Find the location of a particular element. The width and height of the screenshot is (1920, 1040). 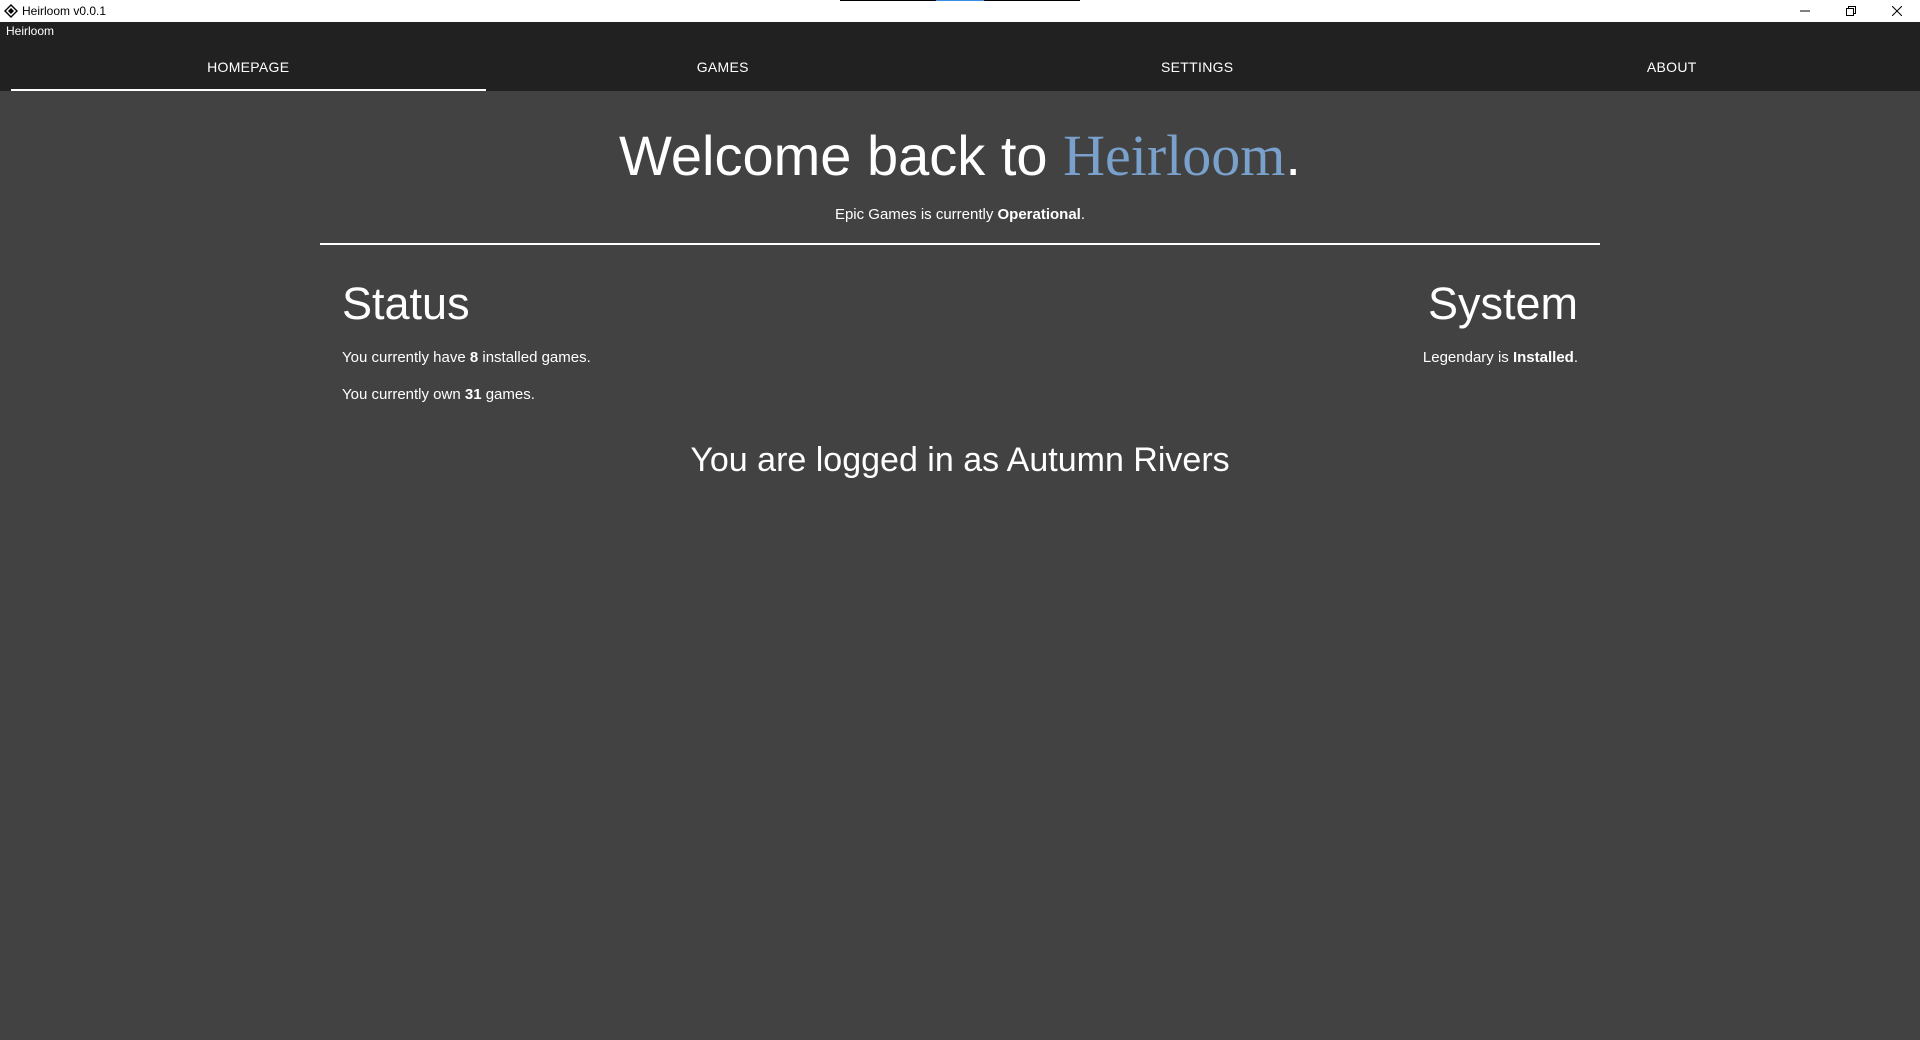

legendary-prefix: Legendary is is located at coordinates (1467, 357).